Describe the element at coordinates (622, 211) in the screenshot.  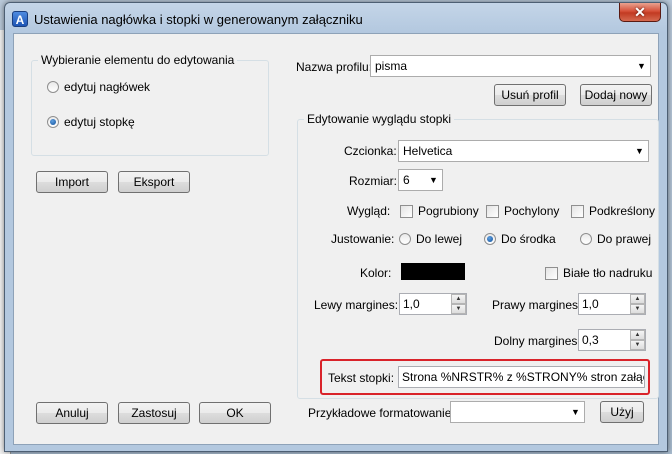
I see `underline-label: Podkreślony` at that location.